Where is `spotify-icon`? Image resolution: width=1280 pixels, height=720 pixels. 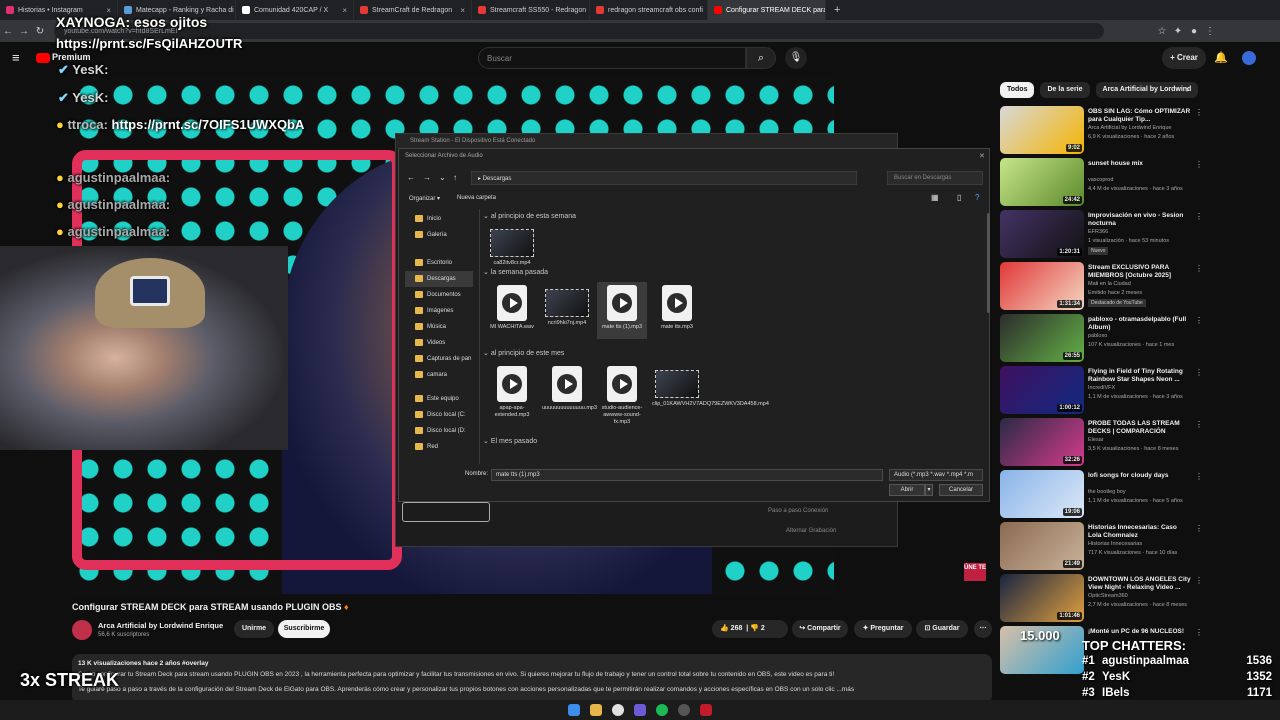 spotify-icon is located at coordinates (662, 710).